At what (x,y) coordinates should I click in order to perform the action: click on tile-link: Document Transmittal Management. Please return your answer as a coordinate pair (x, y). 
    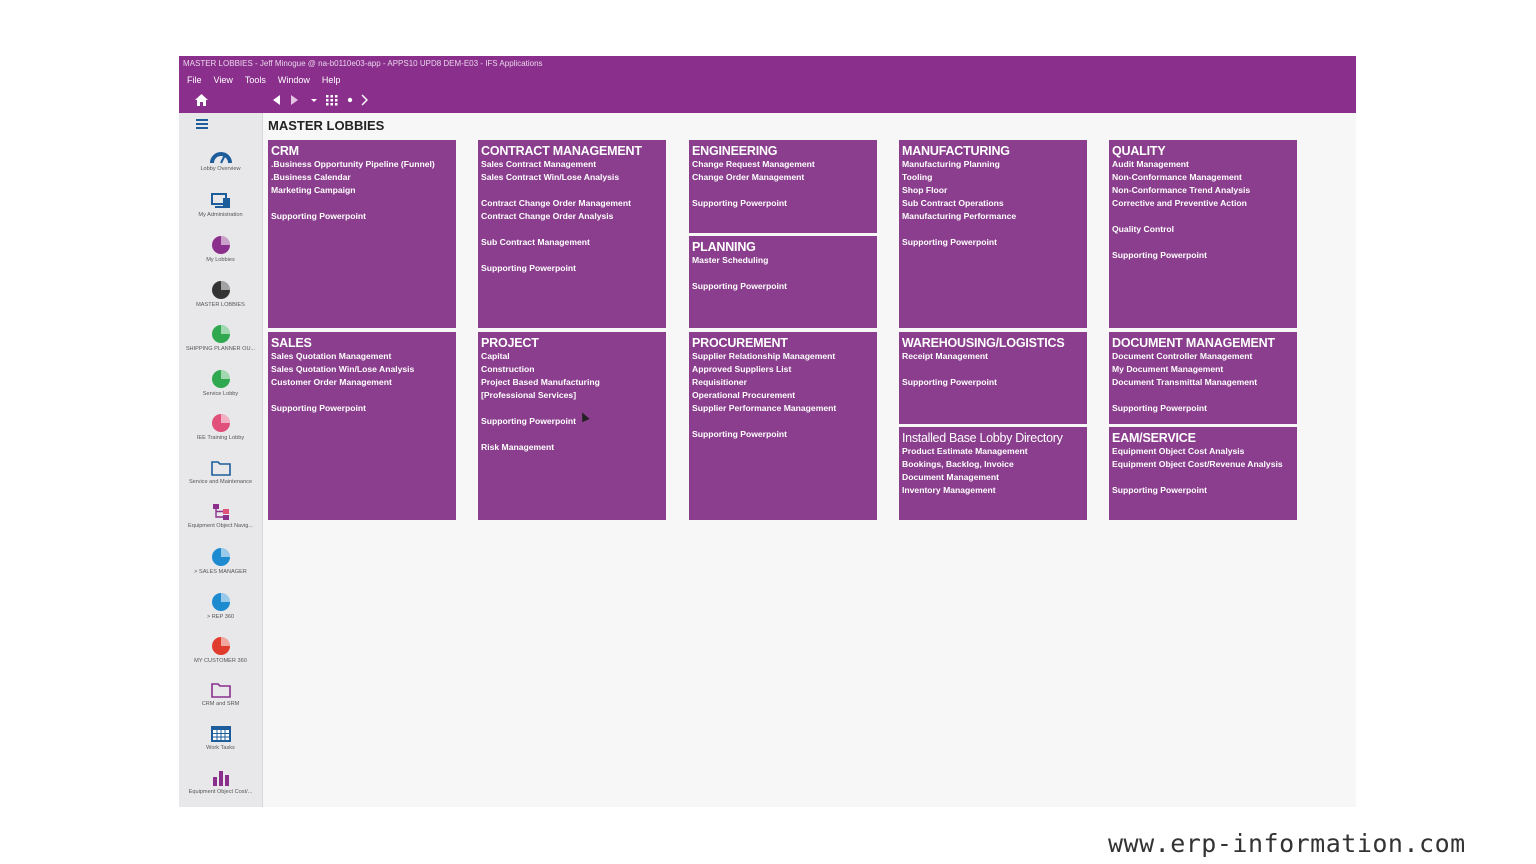
    Looking at the image, I should click on (1203, 382).